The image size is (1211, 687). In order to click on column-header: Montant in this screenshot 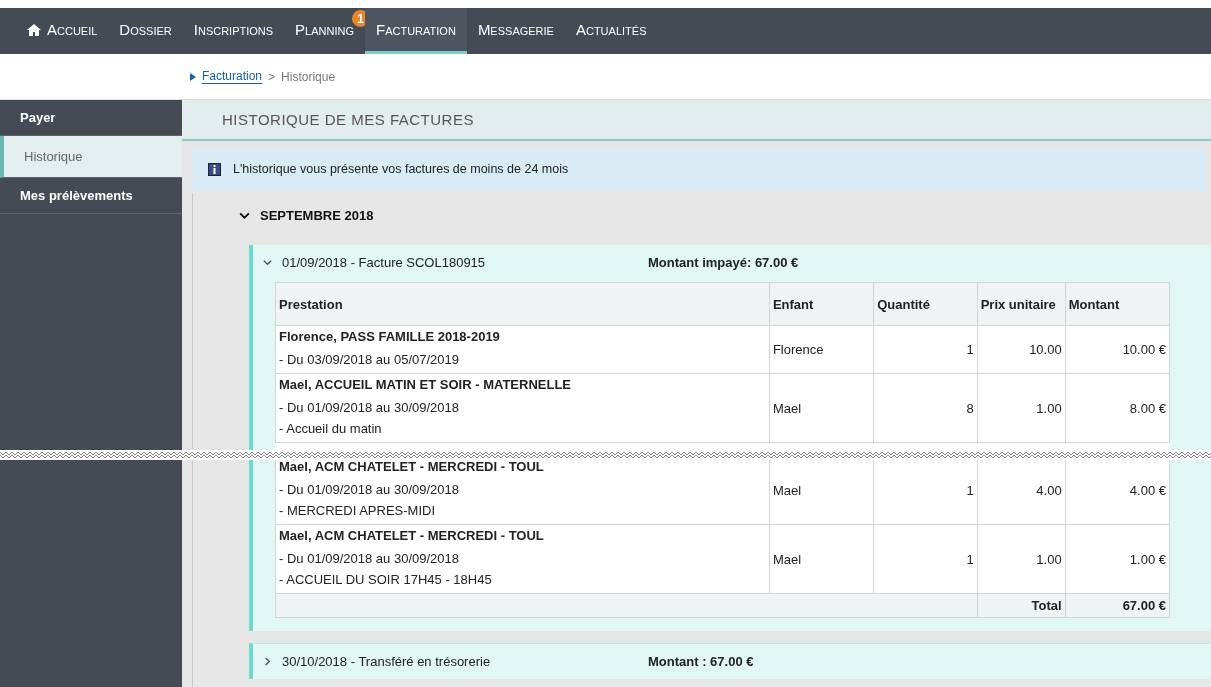, I will do `click(1117, 304)`.